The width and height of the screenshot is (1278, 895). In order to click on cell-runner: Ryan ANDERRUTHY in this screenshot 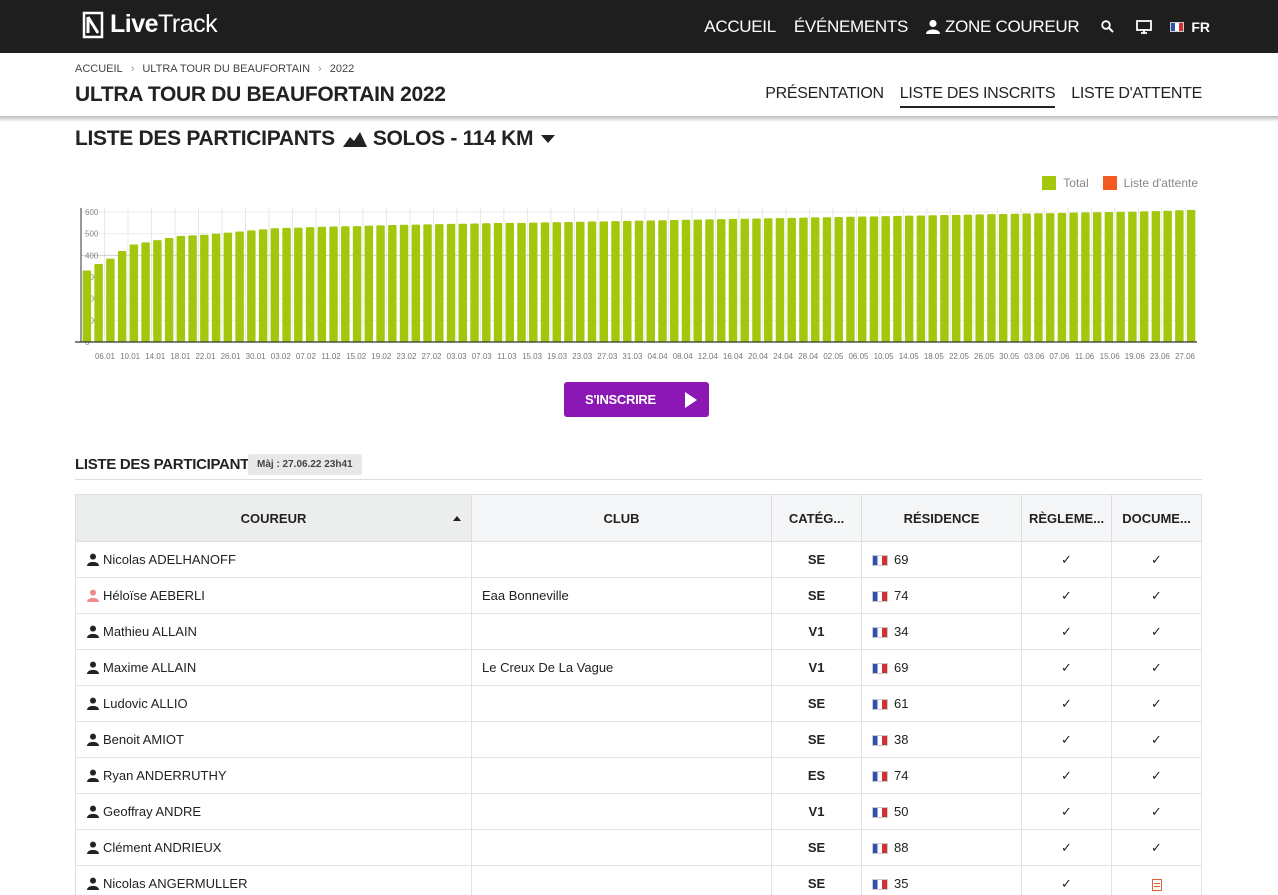, I will do `click(273, 775)`.